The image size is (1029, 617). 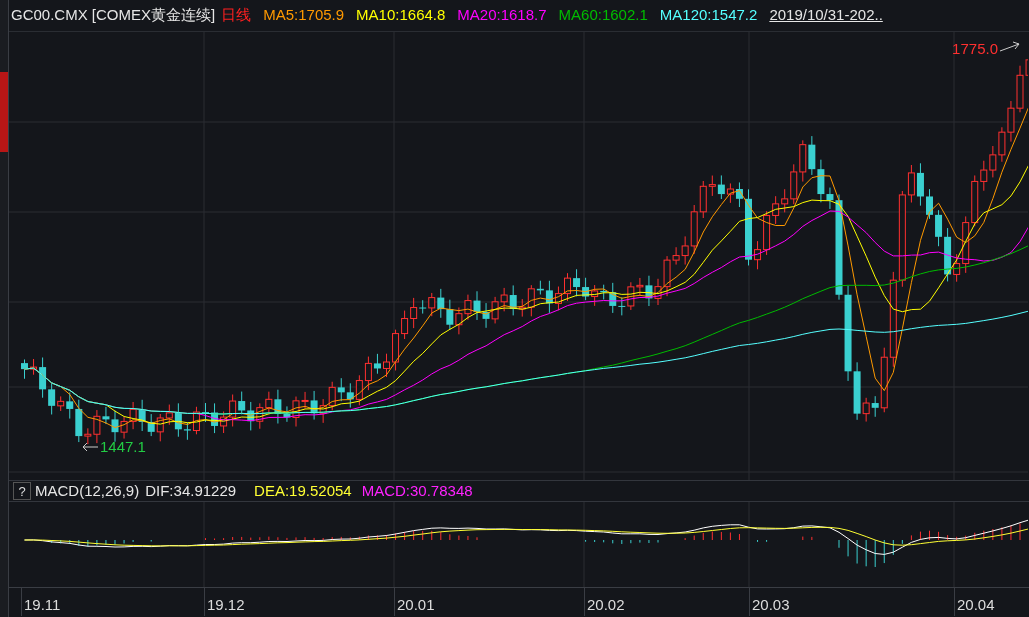 I want to click on macd-value: MACD:30.78348, so click(x=417, y=490).